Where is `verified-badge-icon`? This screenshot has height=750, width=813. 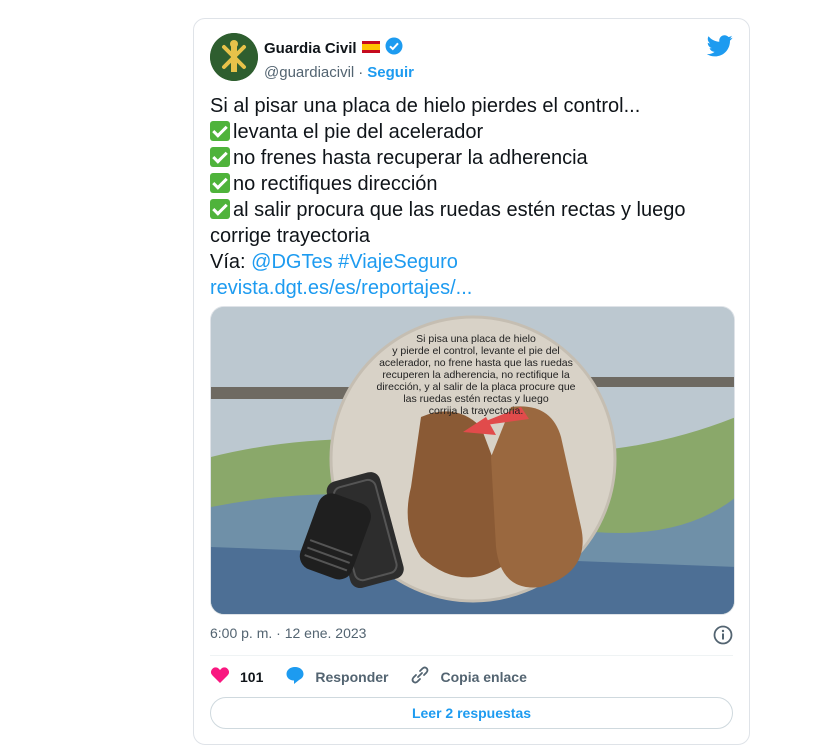
verified-badge-icon is located at coordinates (394, 48).